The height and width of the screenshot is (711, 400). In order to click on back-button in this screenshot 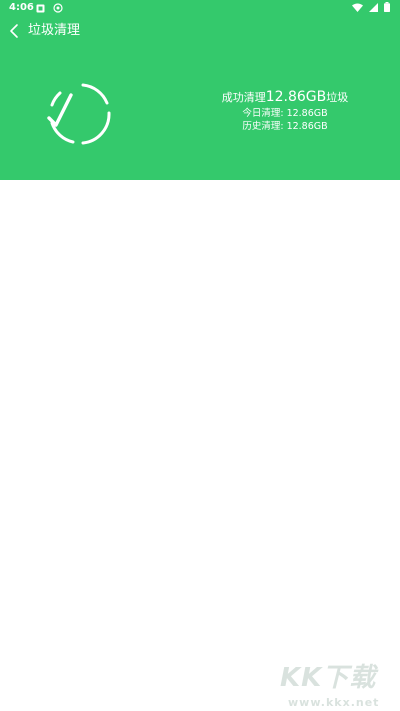, I will do `click(15, 31)`.